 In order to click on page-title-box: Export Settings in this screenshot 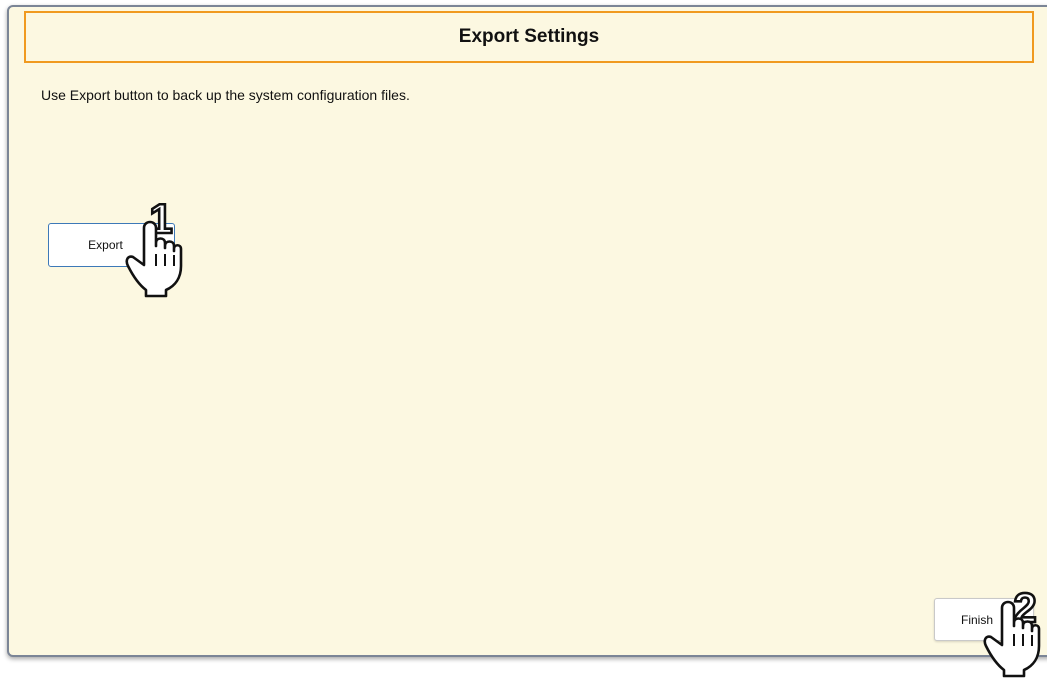, I will do `click(529, 37)`.